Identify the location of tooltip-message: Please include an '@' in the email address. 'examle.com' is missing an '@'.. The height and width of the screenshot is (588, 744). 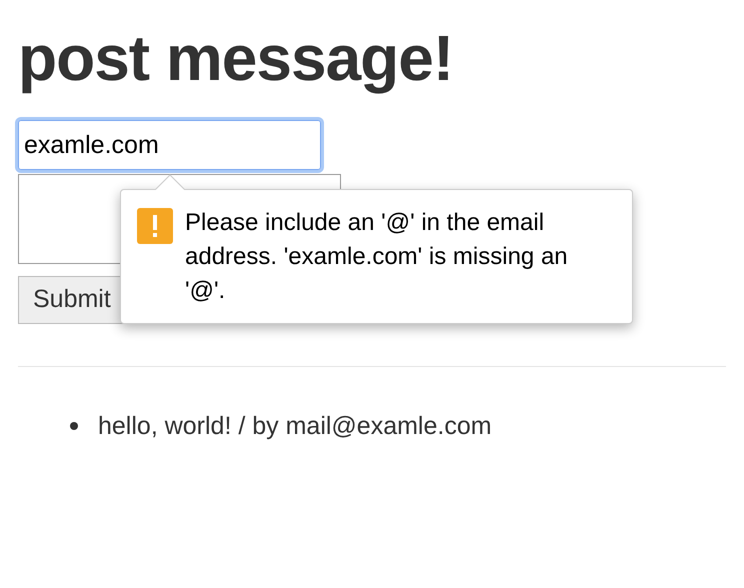
(377, 257).